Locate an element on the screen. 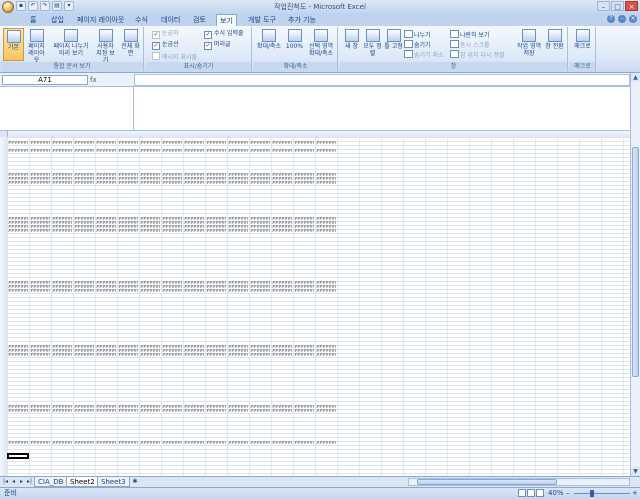 The width and height of the screenshot is (640, 499). tab-review: 검토 is located at coordinates (199, 20).